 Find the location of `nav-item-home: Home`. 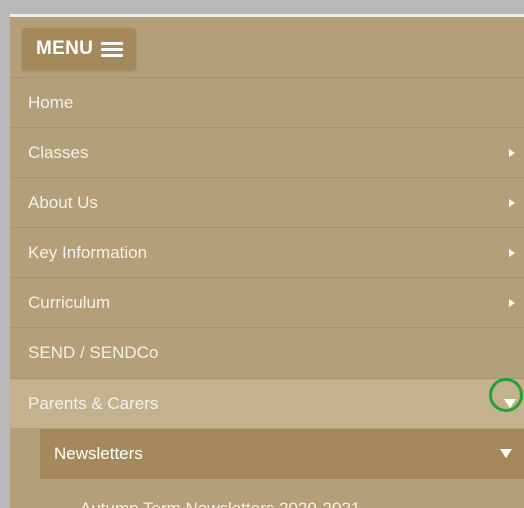

nav-item-home: Home is located at coordinates (267, 102).